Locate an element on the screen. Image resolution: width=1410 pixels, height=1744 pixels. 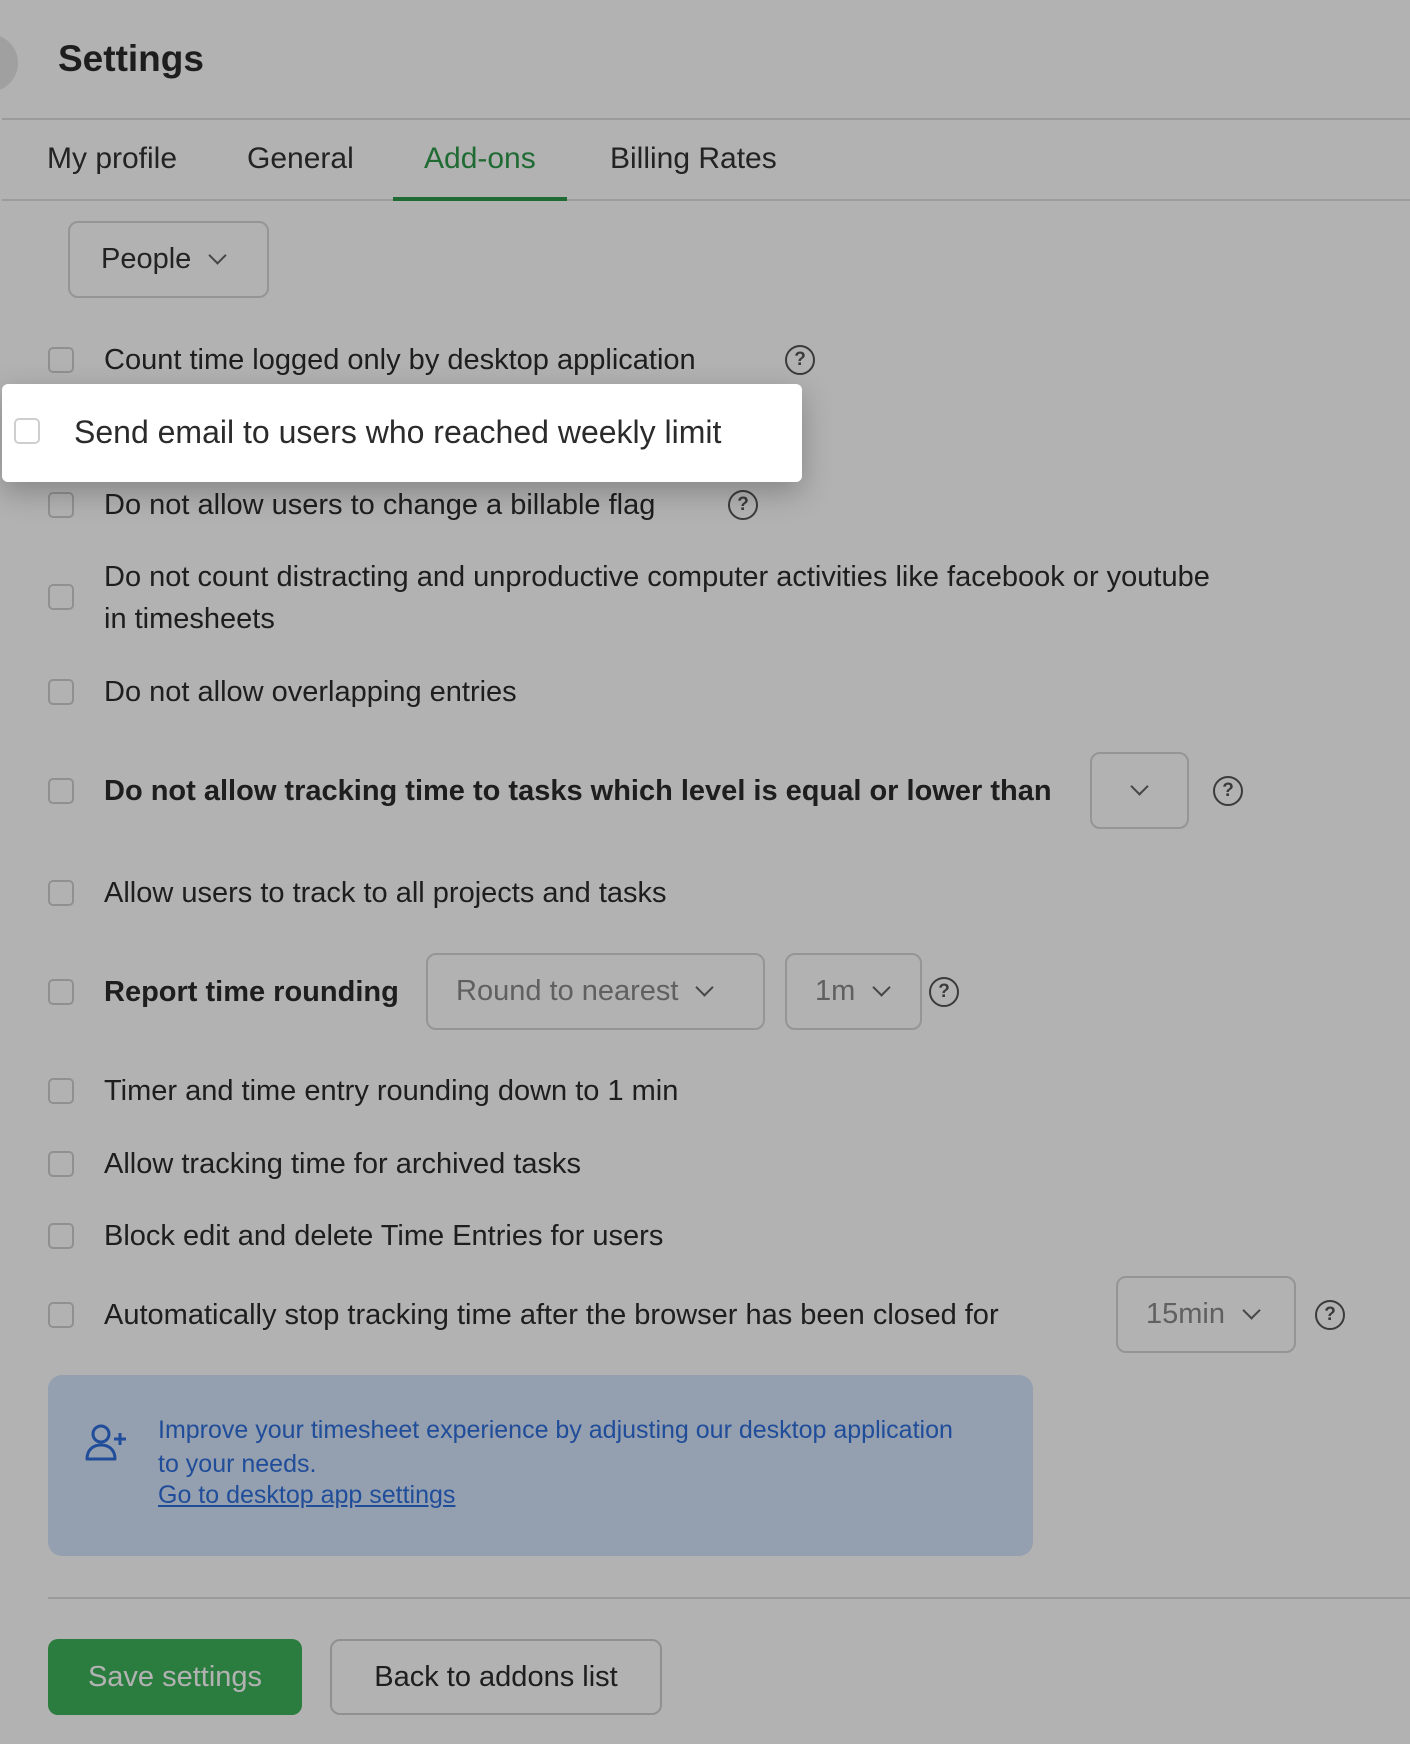
tab-billing-rates: Billing Rates is located at coordinates (693, 171).